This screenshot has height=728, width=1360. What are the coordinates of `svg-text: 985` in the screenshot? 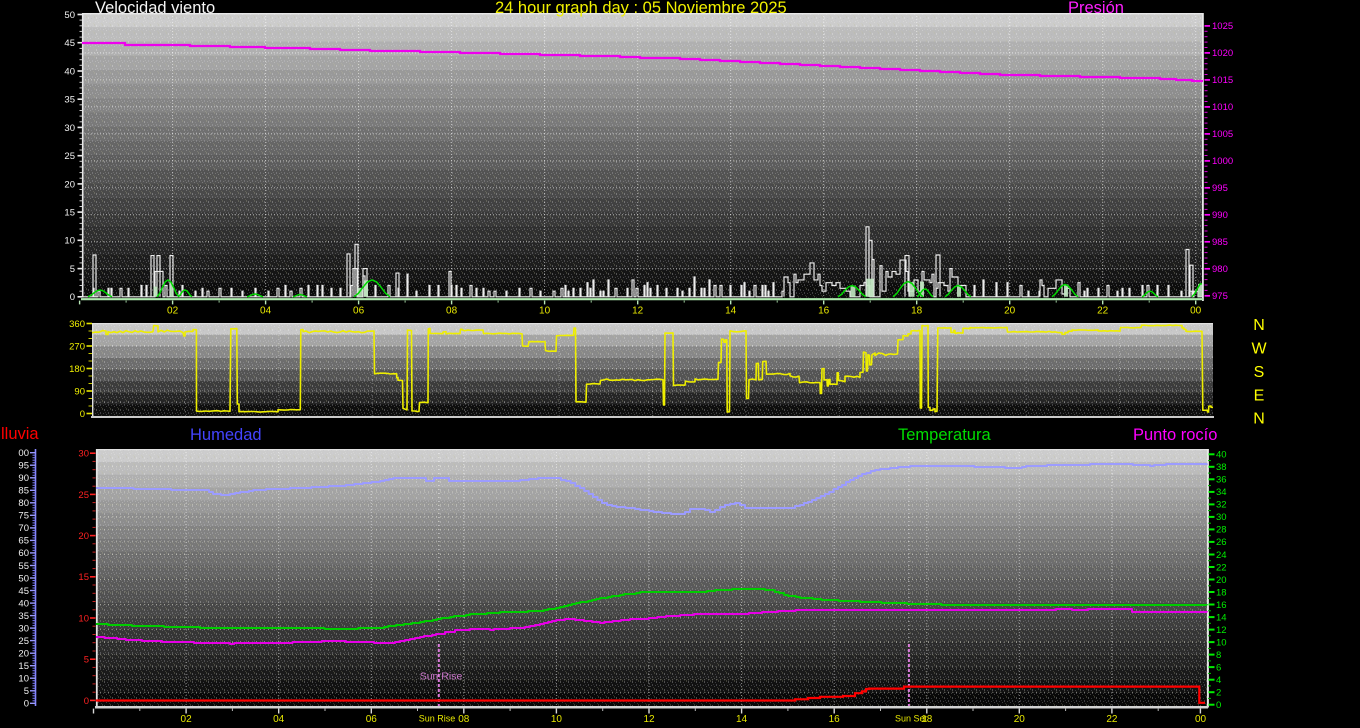 It's located at (1220, 242).